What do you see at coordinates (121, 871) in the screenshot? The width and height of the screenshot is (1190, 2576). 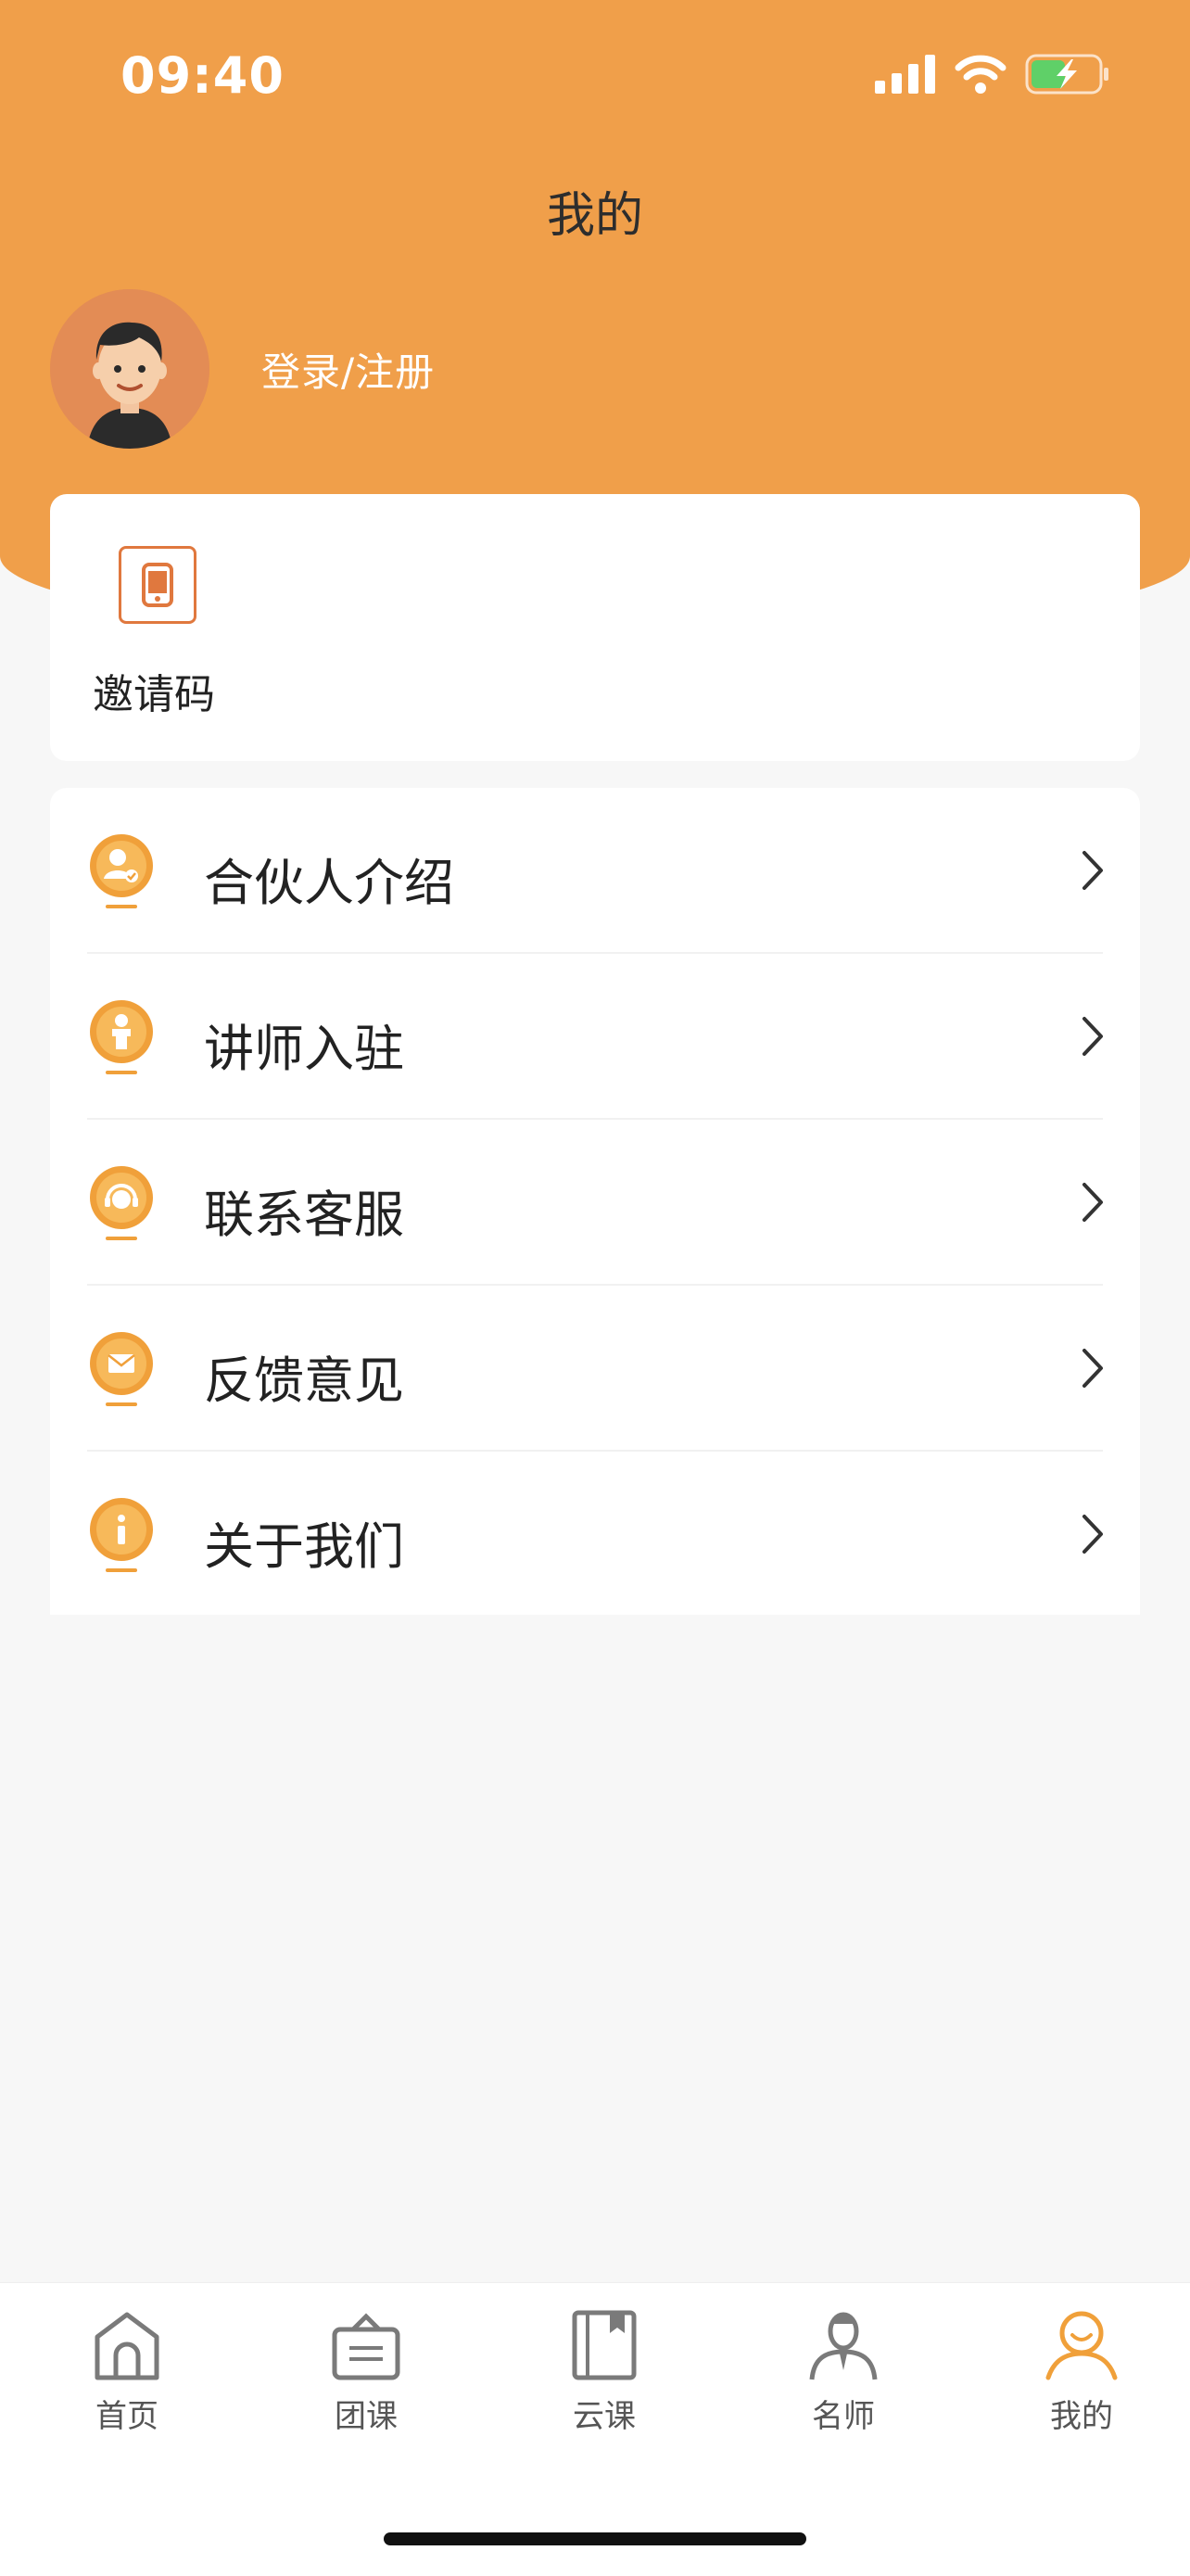 I see `partner-icon` at bounding box center [121, 871].